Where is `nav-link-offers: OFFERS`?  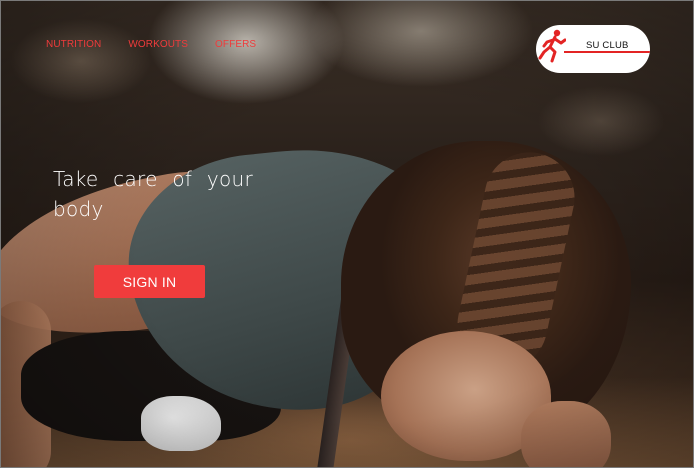
nav-link-offers: OFFERS is located at coordinates (235, 44).